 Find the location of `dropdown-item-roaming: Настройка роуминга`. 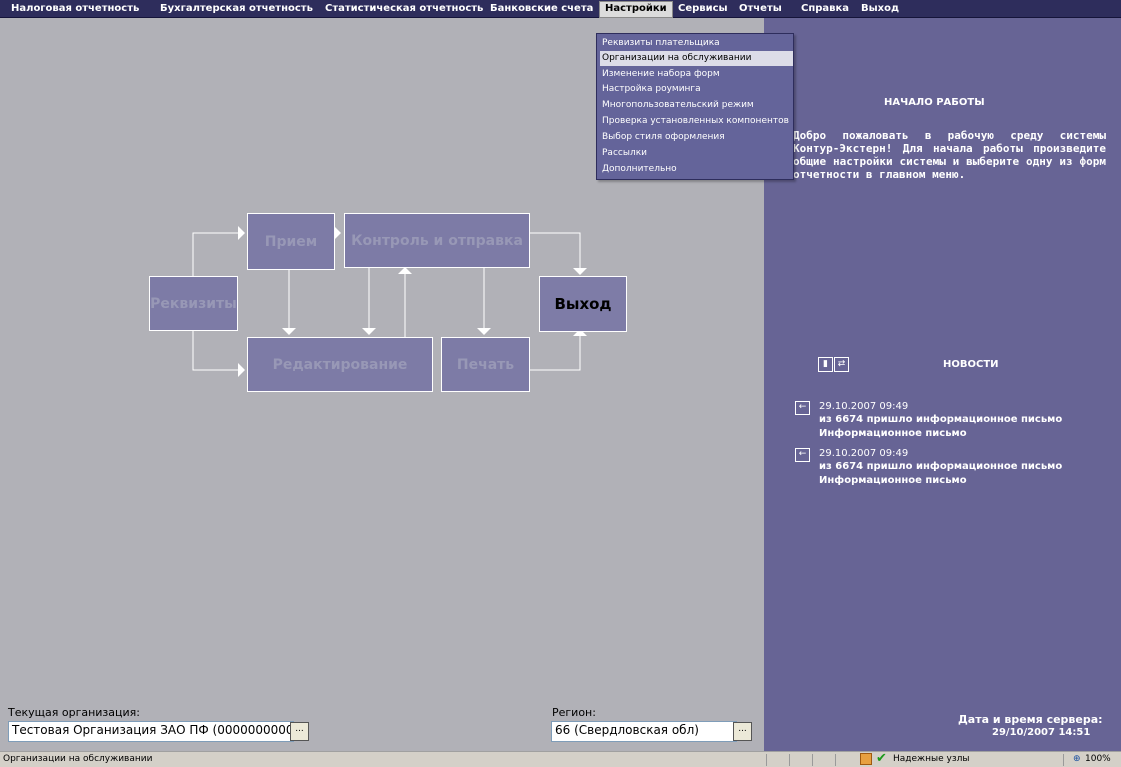

dropdown-item-roaming: Настройка роуминга is located at coordinates (696, 89).